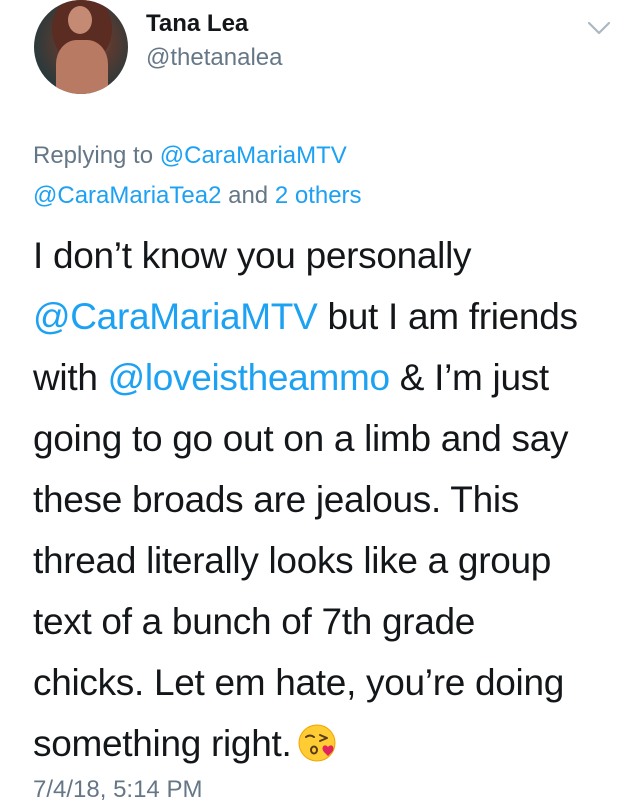 The height and width of the screenshot is (807, 640). Describe the element at coordinates (80, 20) in the screenshot. I see `avatar-face` at that location.